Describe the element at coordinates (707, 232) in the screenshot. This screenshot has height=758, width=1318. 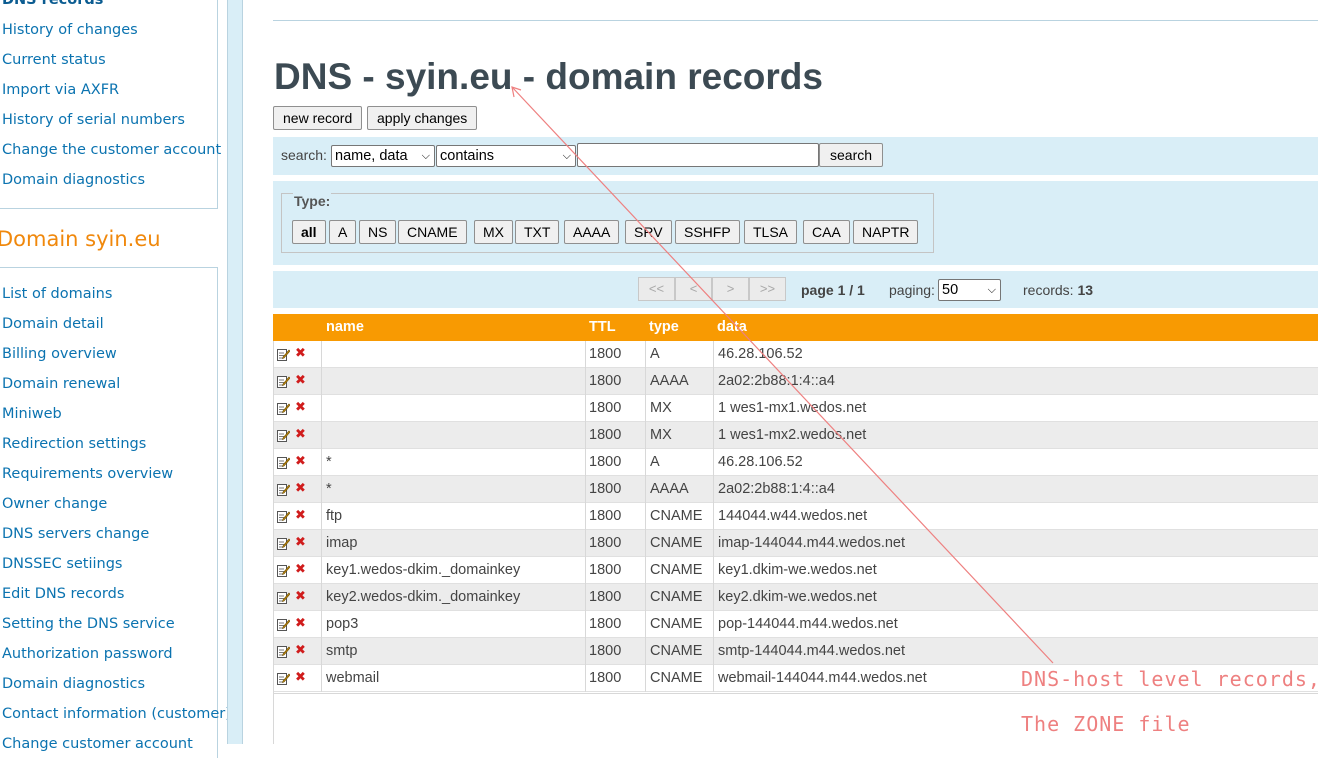
I see `type-filter-sshfp: SSHFP` at that location.